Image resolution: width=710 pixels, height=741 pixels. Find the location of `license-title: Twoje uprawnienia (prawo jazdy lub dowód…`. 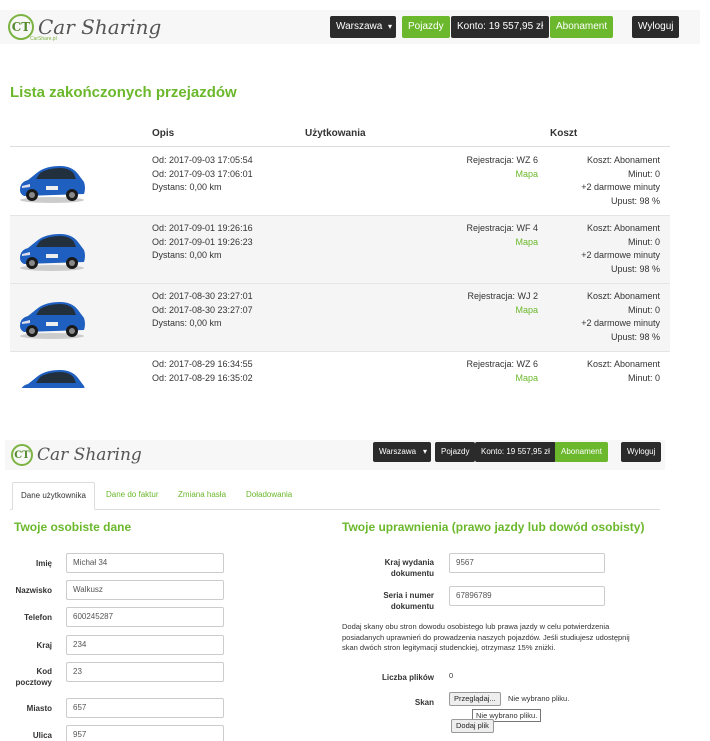

license-title: Twoje uprawnienia (prawo jazdy lub dowód… is located at coordinates (493, 527).